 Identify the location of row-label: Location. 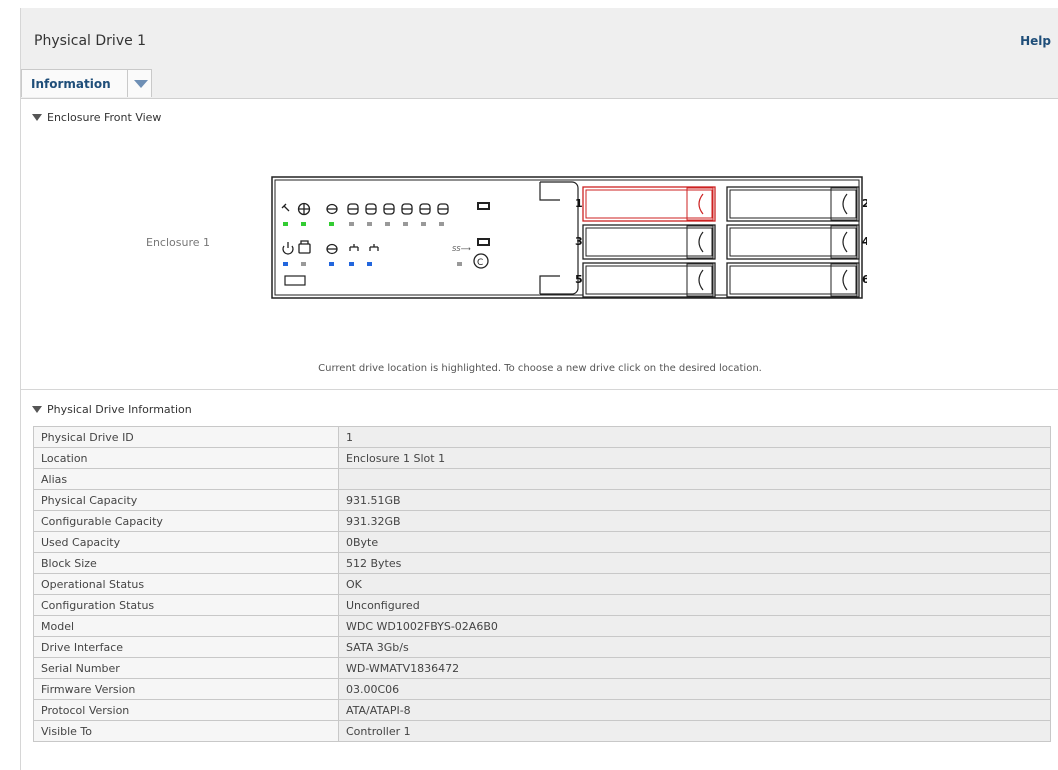
(186, 458).